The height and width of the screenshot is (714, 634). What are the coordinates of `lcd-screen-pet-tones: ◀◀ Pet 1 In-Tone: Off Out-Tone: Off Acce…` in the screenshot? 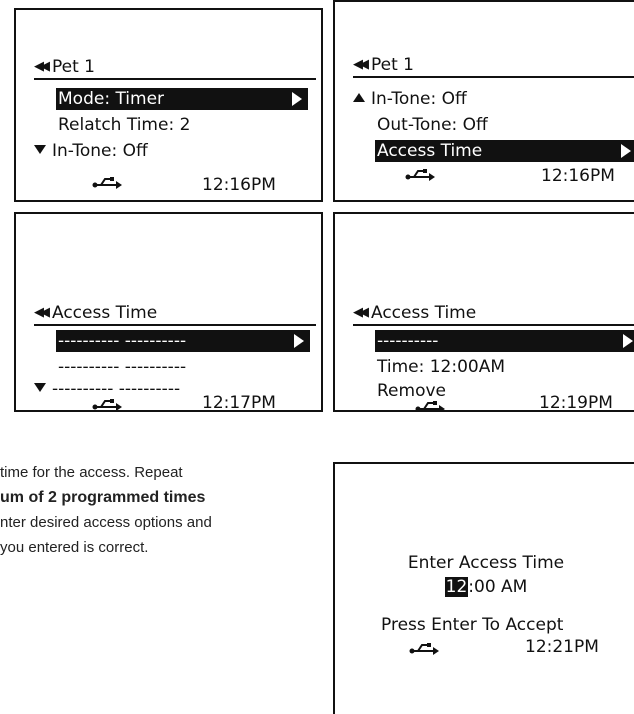 It's located at (483, 101).